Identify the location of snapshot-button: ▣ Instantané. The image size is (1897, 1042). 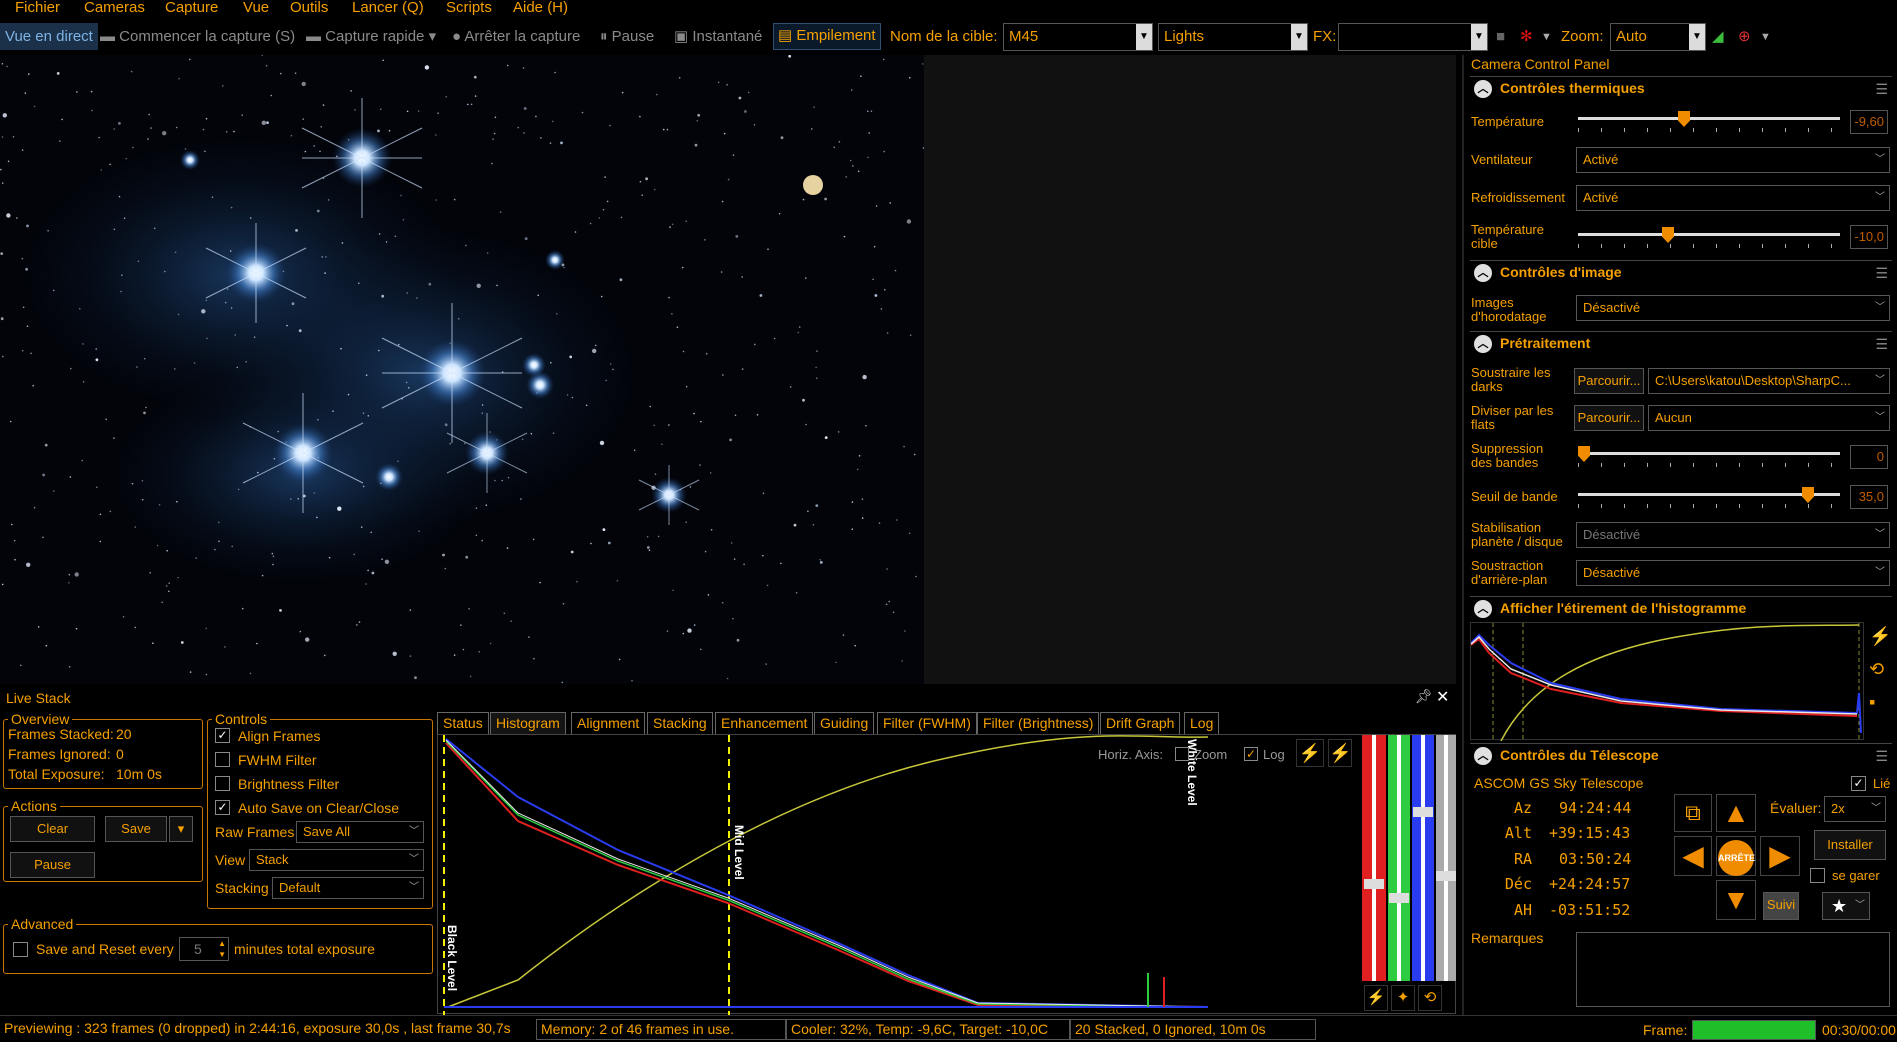
(718, 37).